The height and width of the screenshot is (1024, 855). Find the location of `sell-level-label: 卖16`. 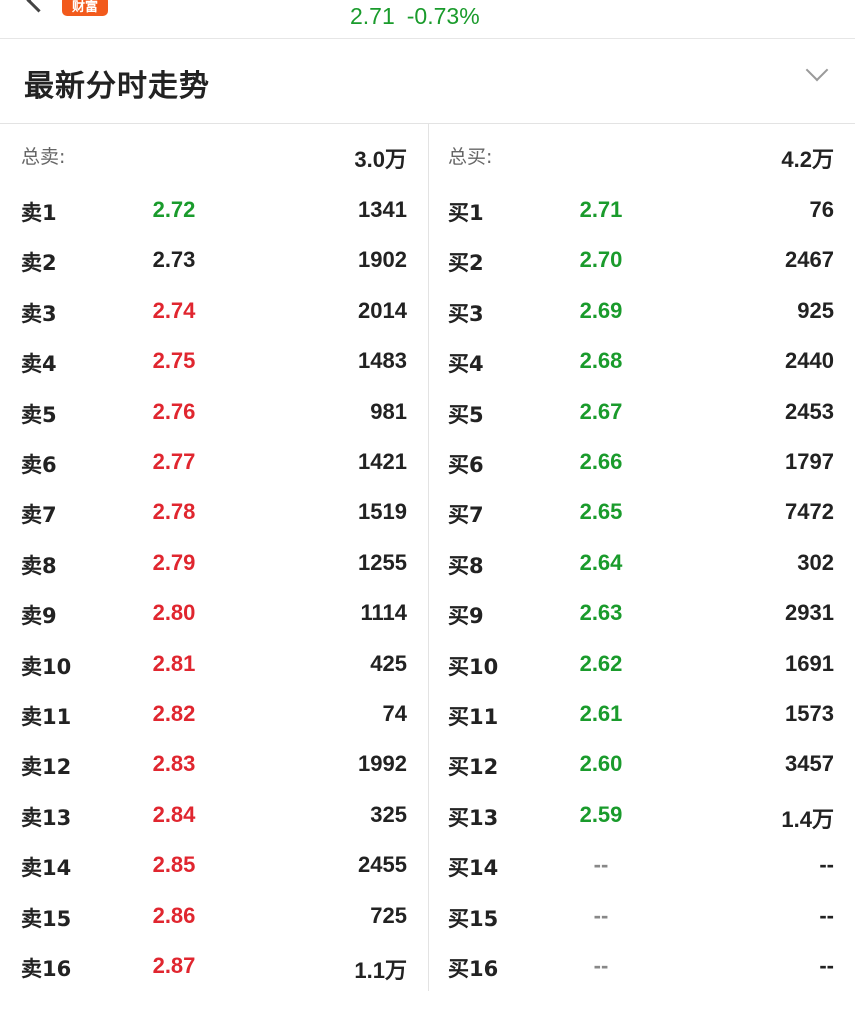

sell-level-label: 卖16 is located at coordinates (46, 969).